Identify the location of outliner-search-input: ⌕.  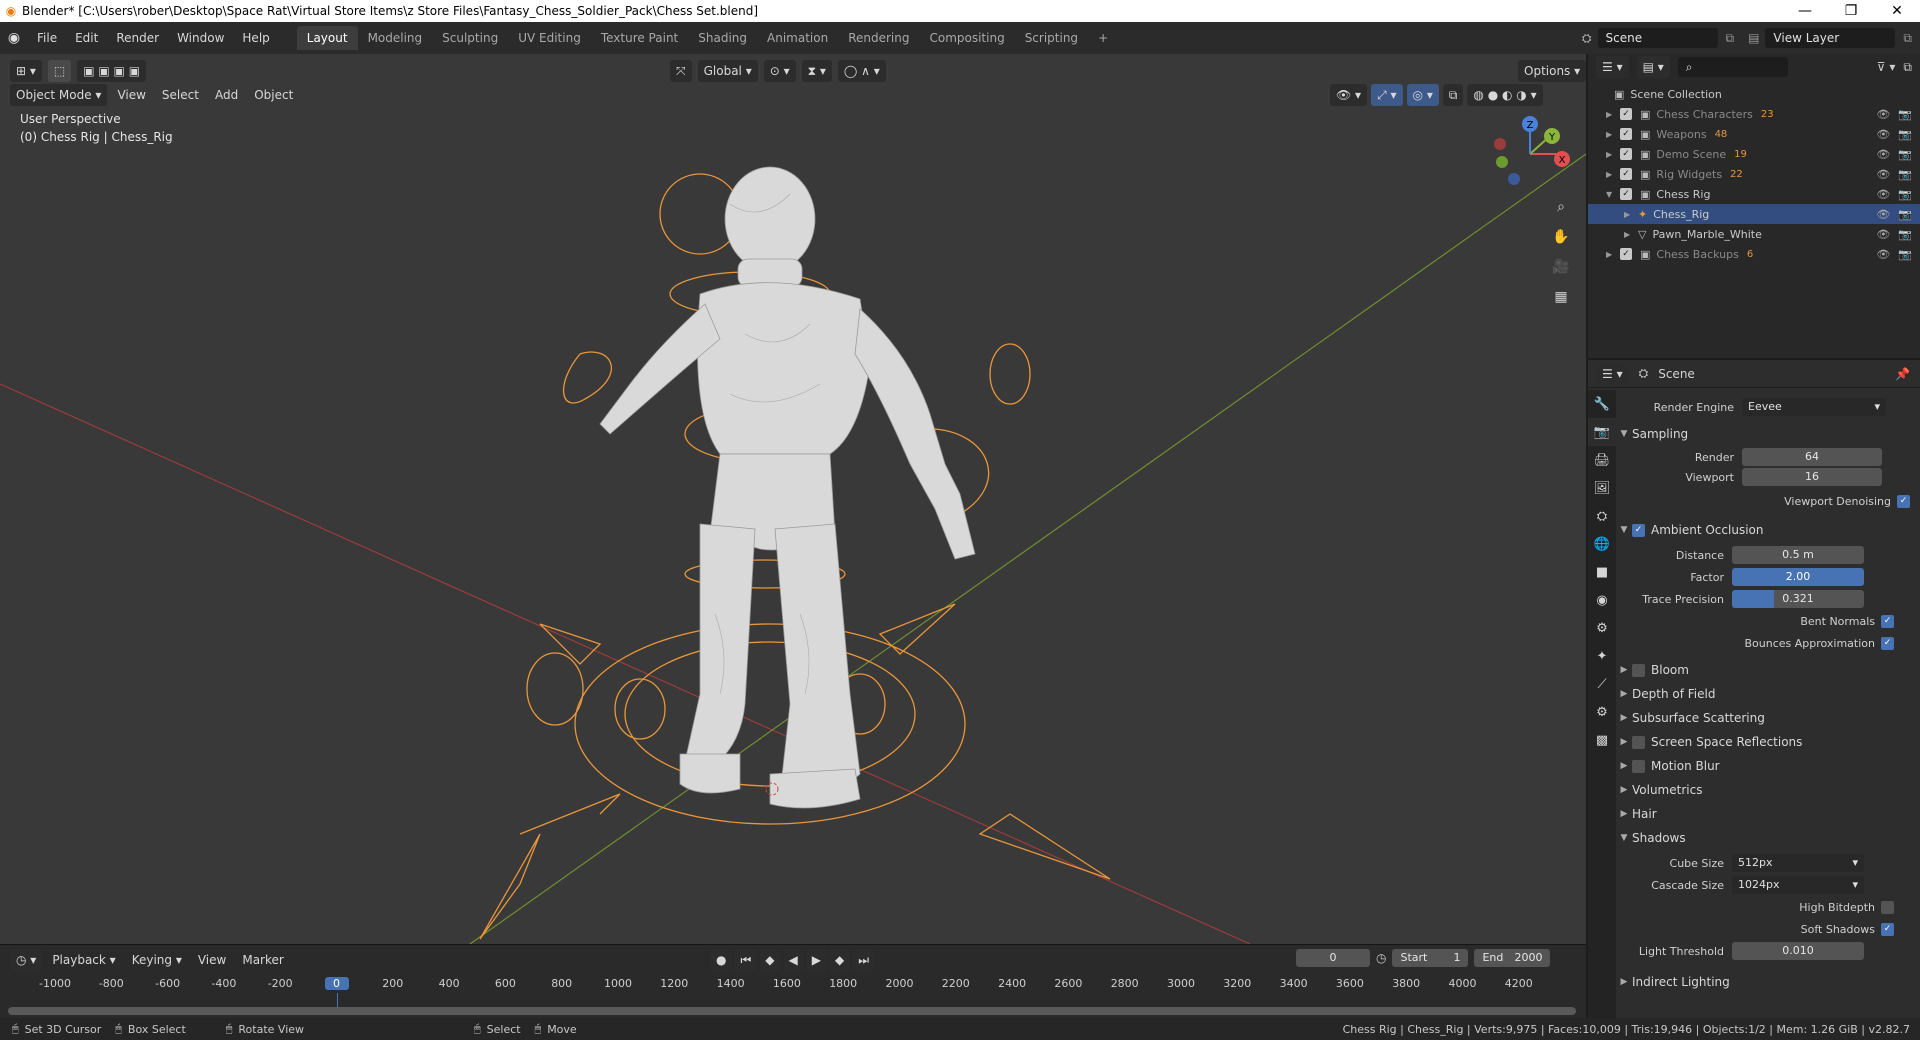
(1732, 67).